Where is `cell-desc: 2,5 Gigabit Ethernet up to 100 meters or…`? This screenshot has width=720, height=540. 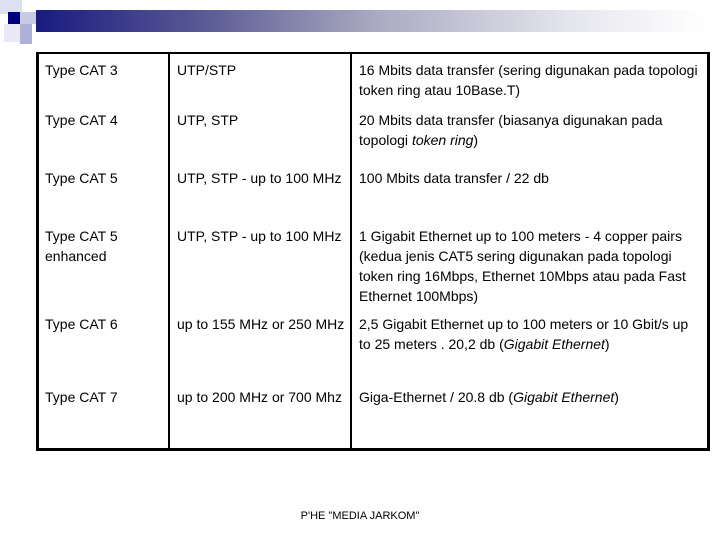
cell-desc: 2,5 Gigabit Ethernet up to 100 meters or… is located at coordinates (524, 334).